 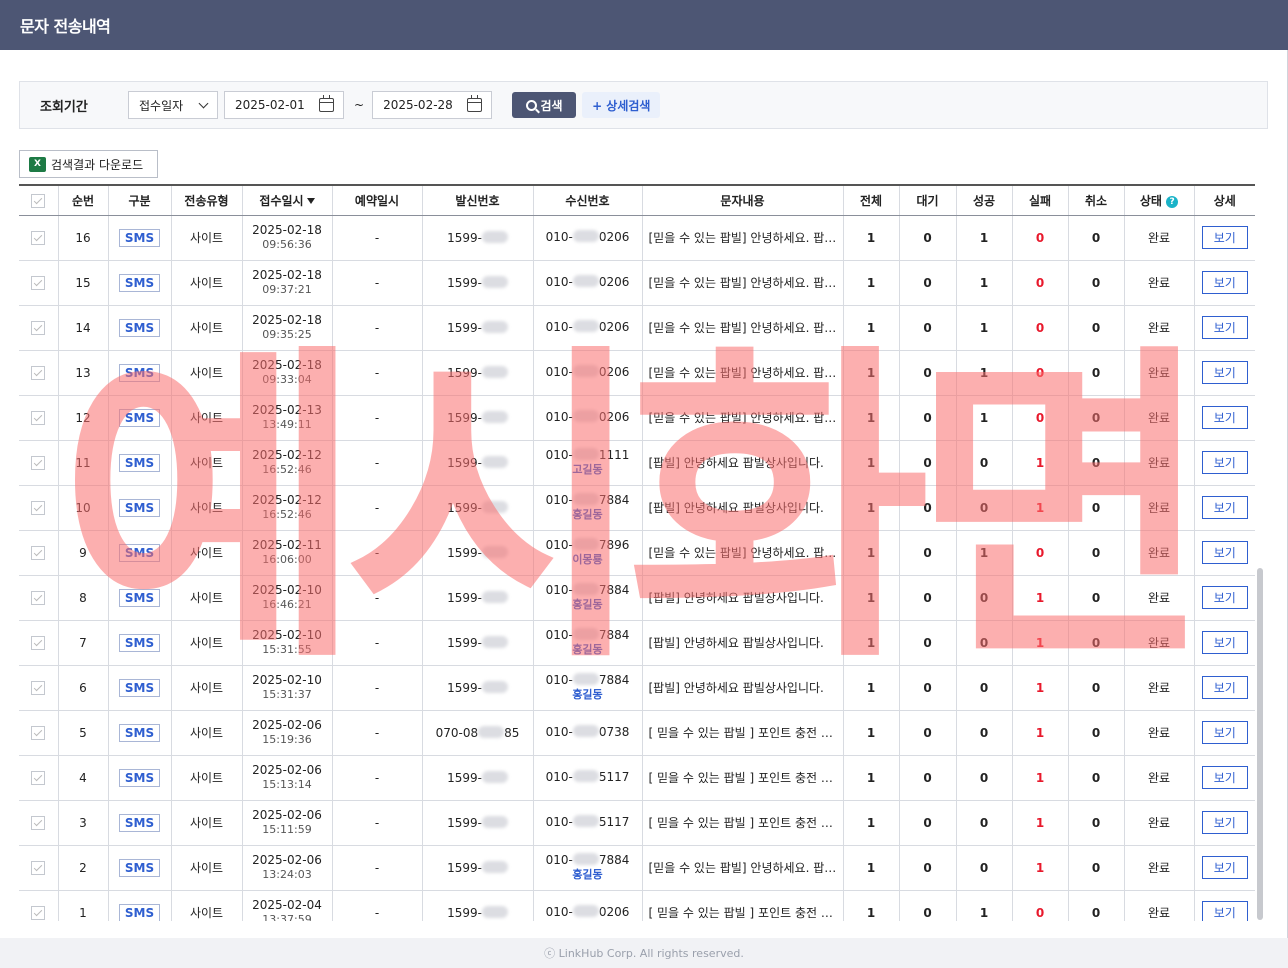 I want to click on date-type-select: 접수일자, so click(x=173, y=105).